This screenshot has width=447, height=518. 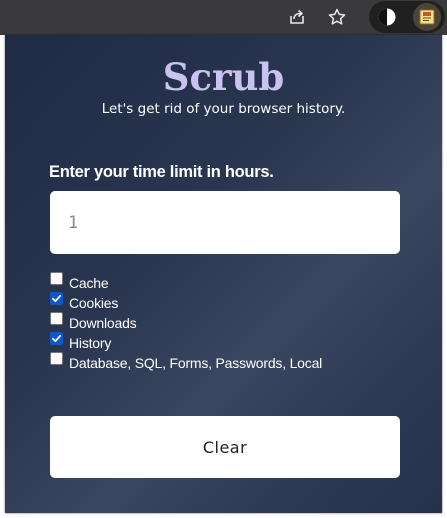 What do you see at coordinates (90, 343) in the screenshot?
I see `history-label: History` at bounding box center [90, 343].